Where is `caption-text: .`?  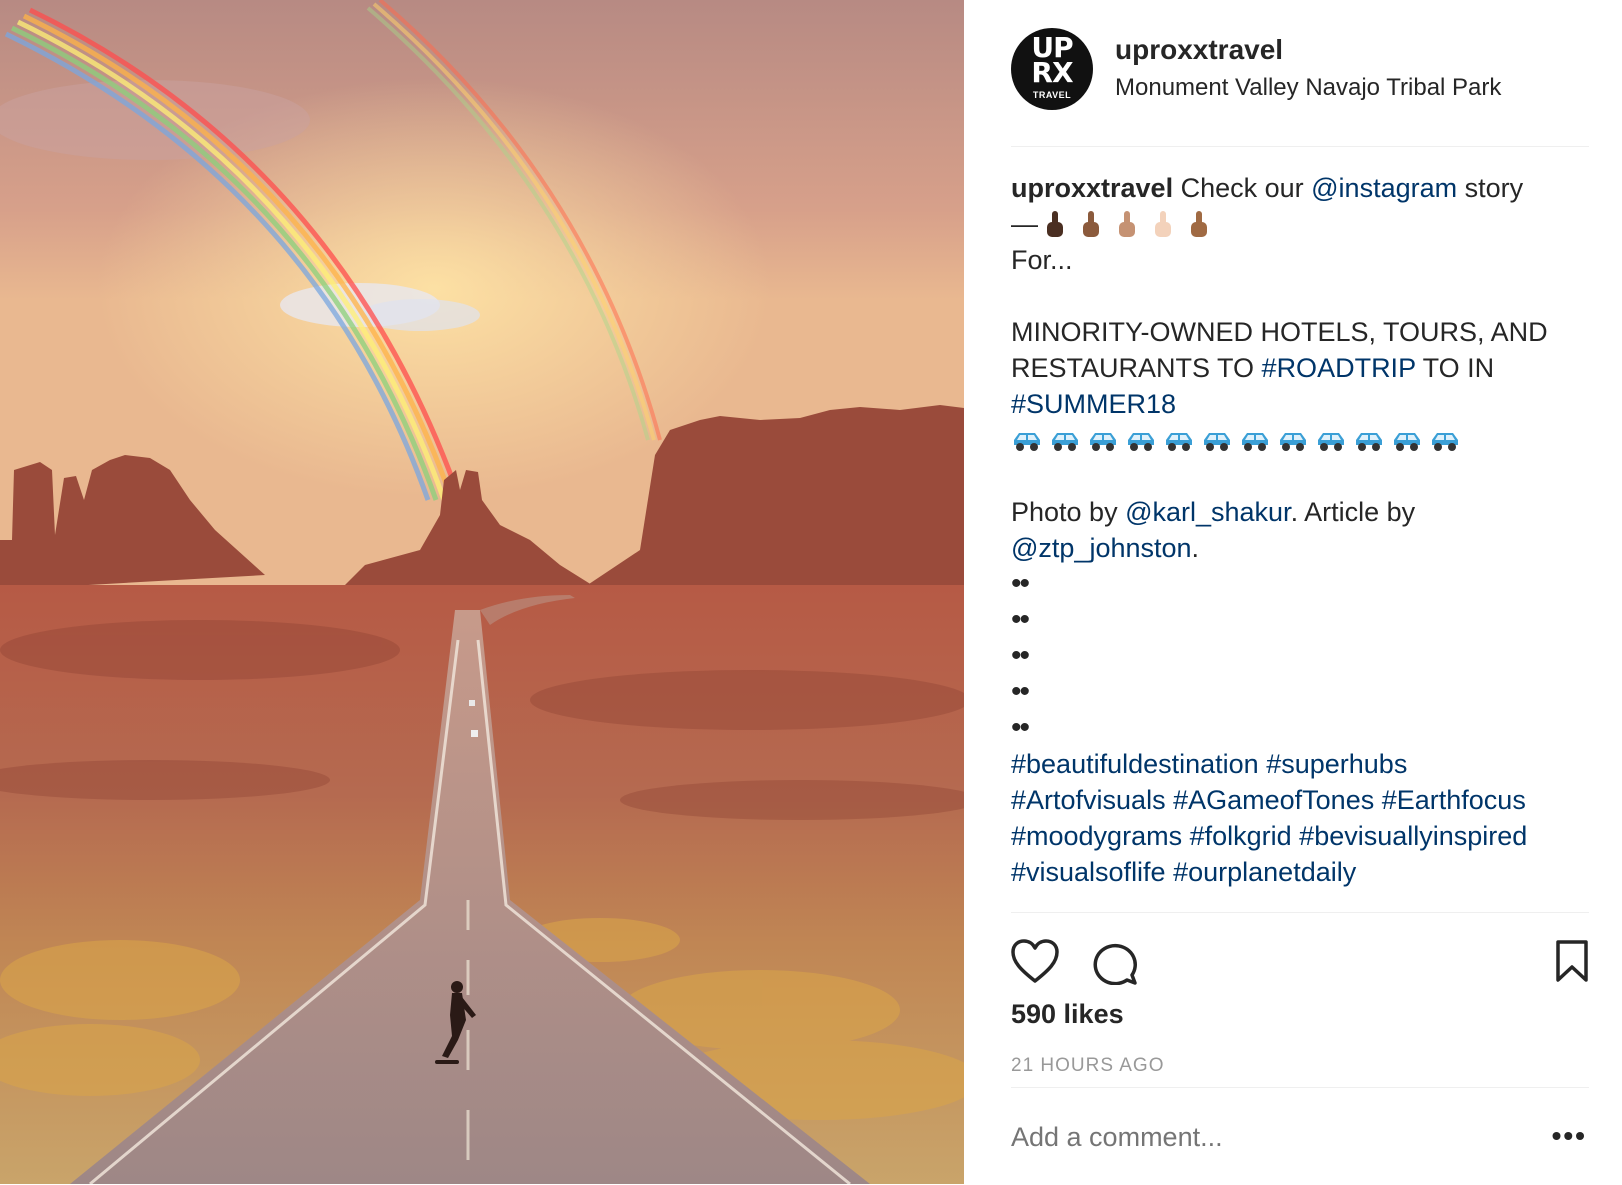 caption-text: . is located at coordinates (1195, 548).